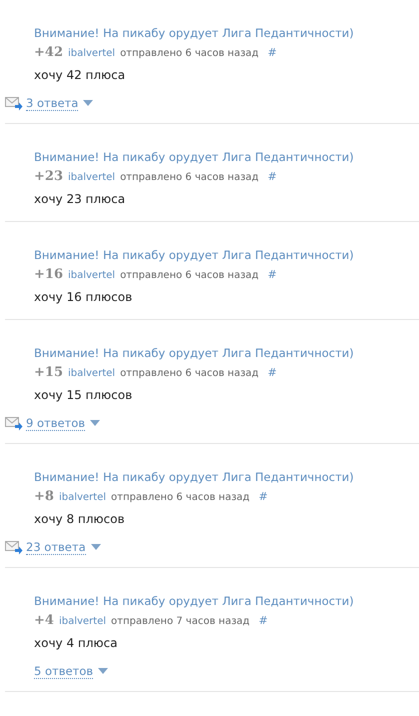 This screenshot has width=419, height=716. Describe the element at coordinates (84, 395) in the screenshot. I see `comment-text: хочу 15 плюсов` at that location.